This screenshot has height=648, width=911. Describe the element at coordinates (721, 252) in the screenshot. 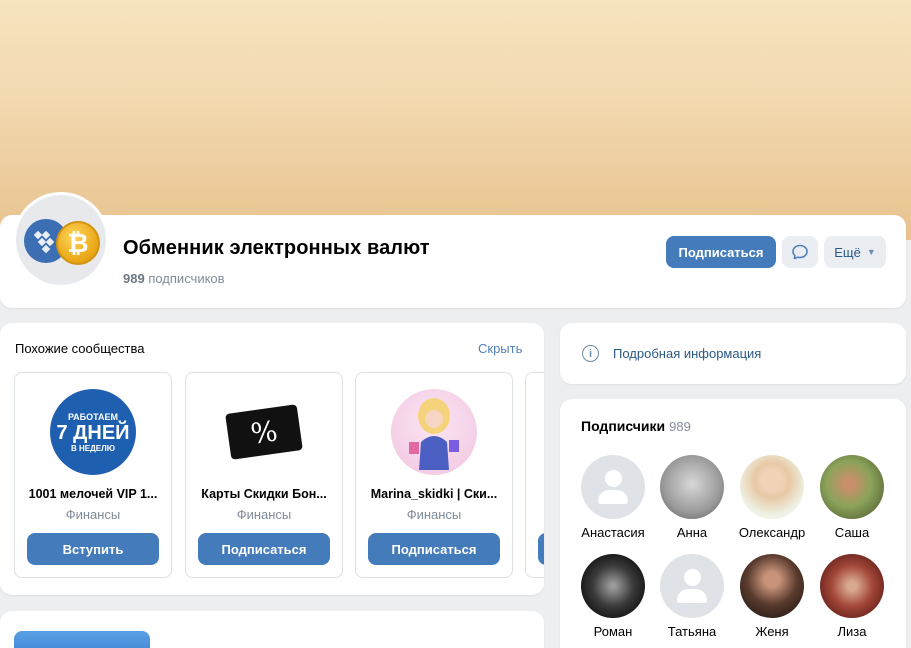

I see `subscribe-button: Подписаться` at that location.